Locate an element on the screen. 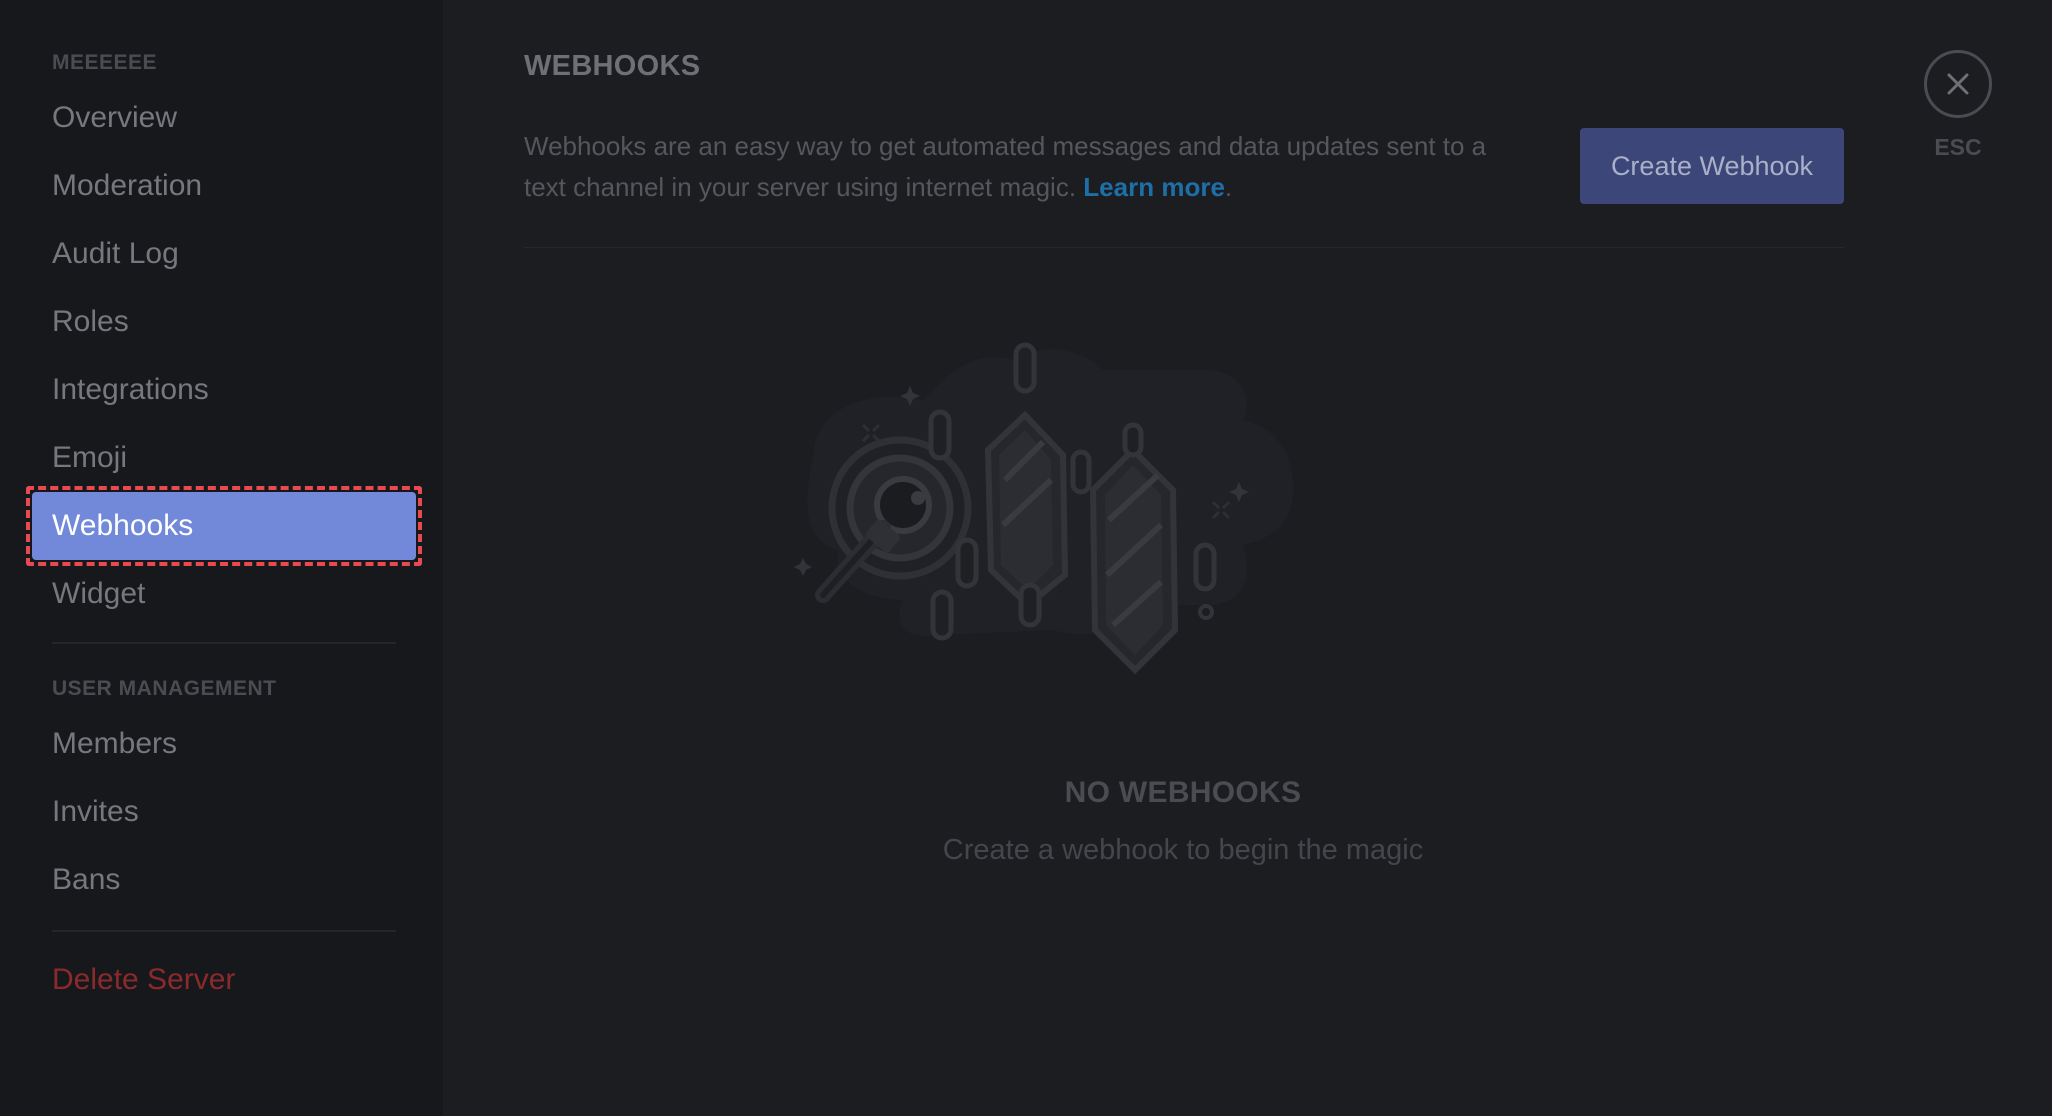 This screenshot has height=1116, width=2052. empty-state-title: NO WEBHOOKS is located at coordinates (1183, 792).